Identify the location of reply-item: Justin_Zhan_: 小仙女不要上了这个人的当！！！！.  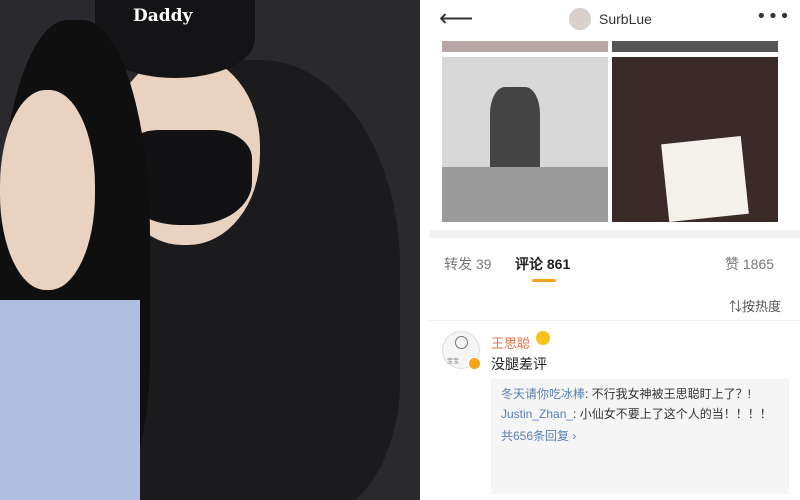
(640, 414).